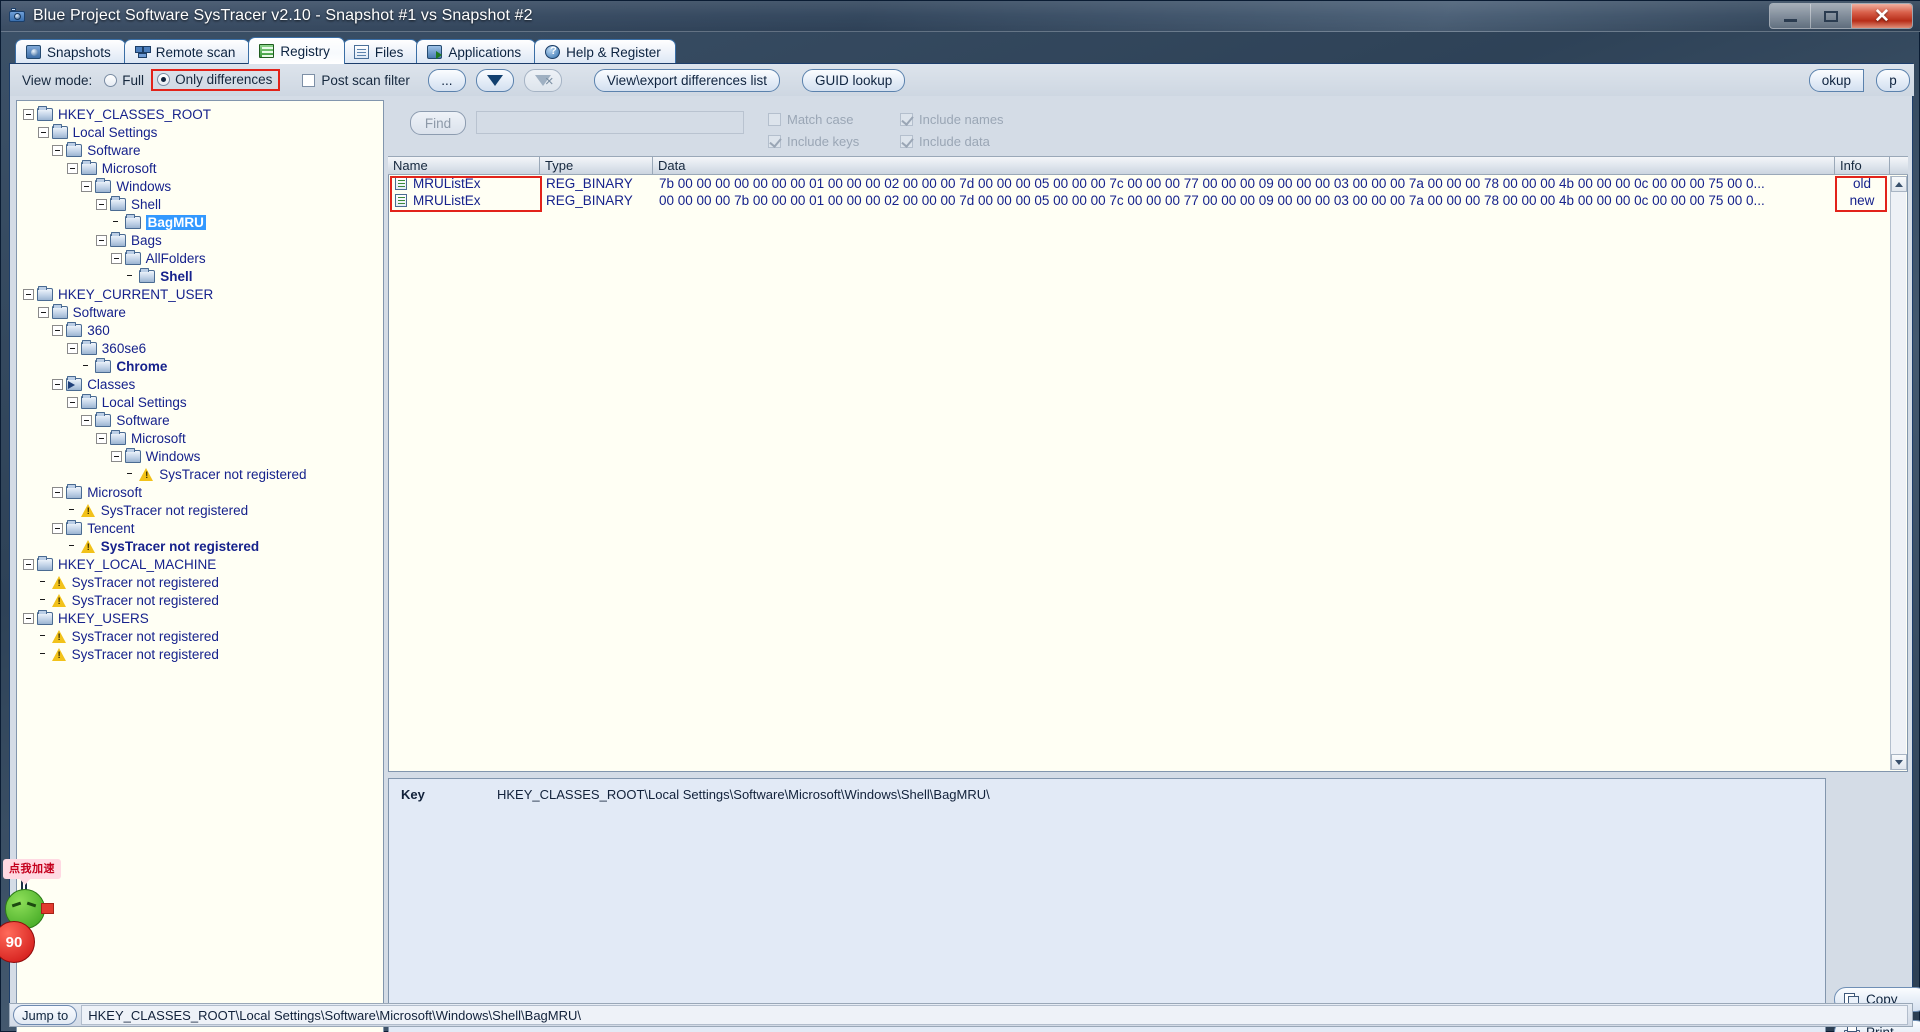 This screenshot has width=1920, height=1032. Describe the element at coordinates (200, 240) in the screenshot. I see `tree-node: Bags` at that location.